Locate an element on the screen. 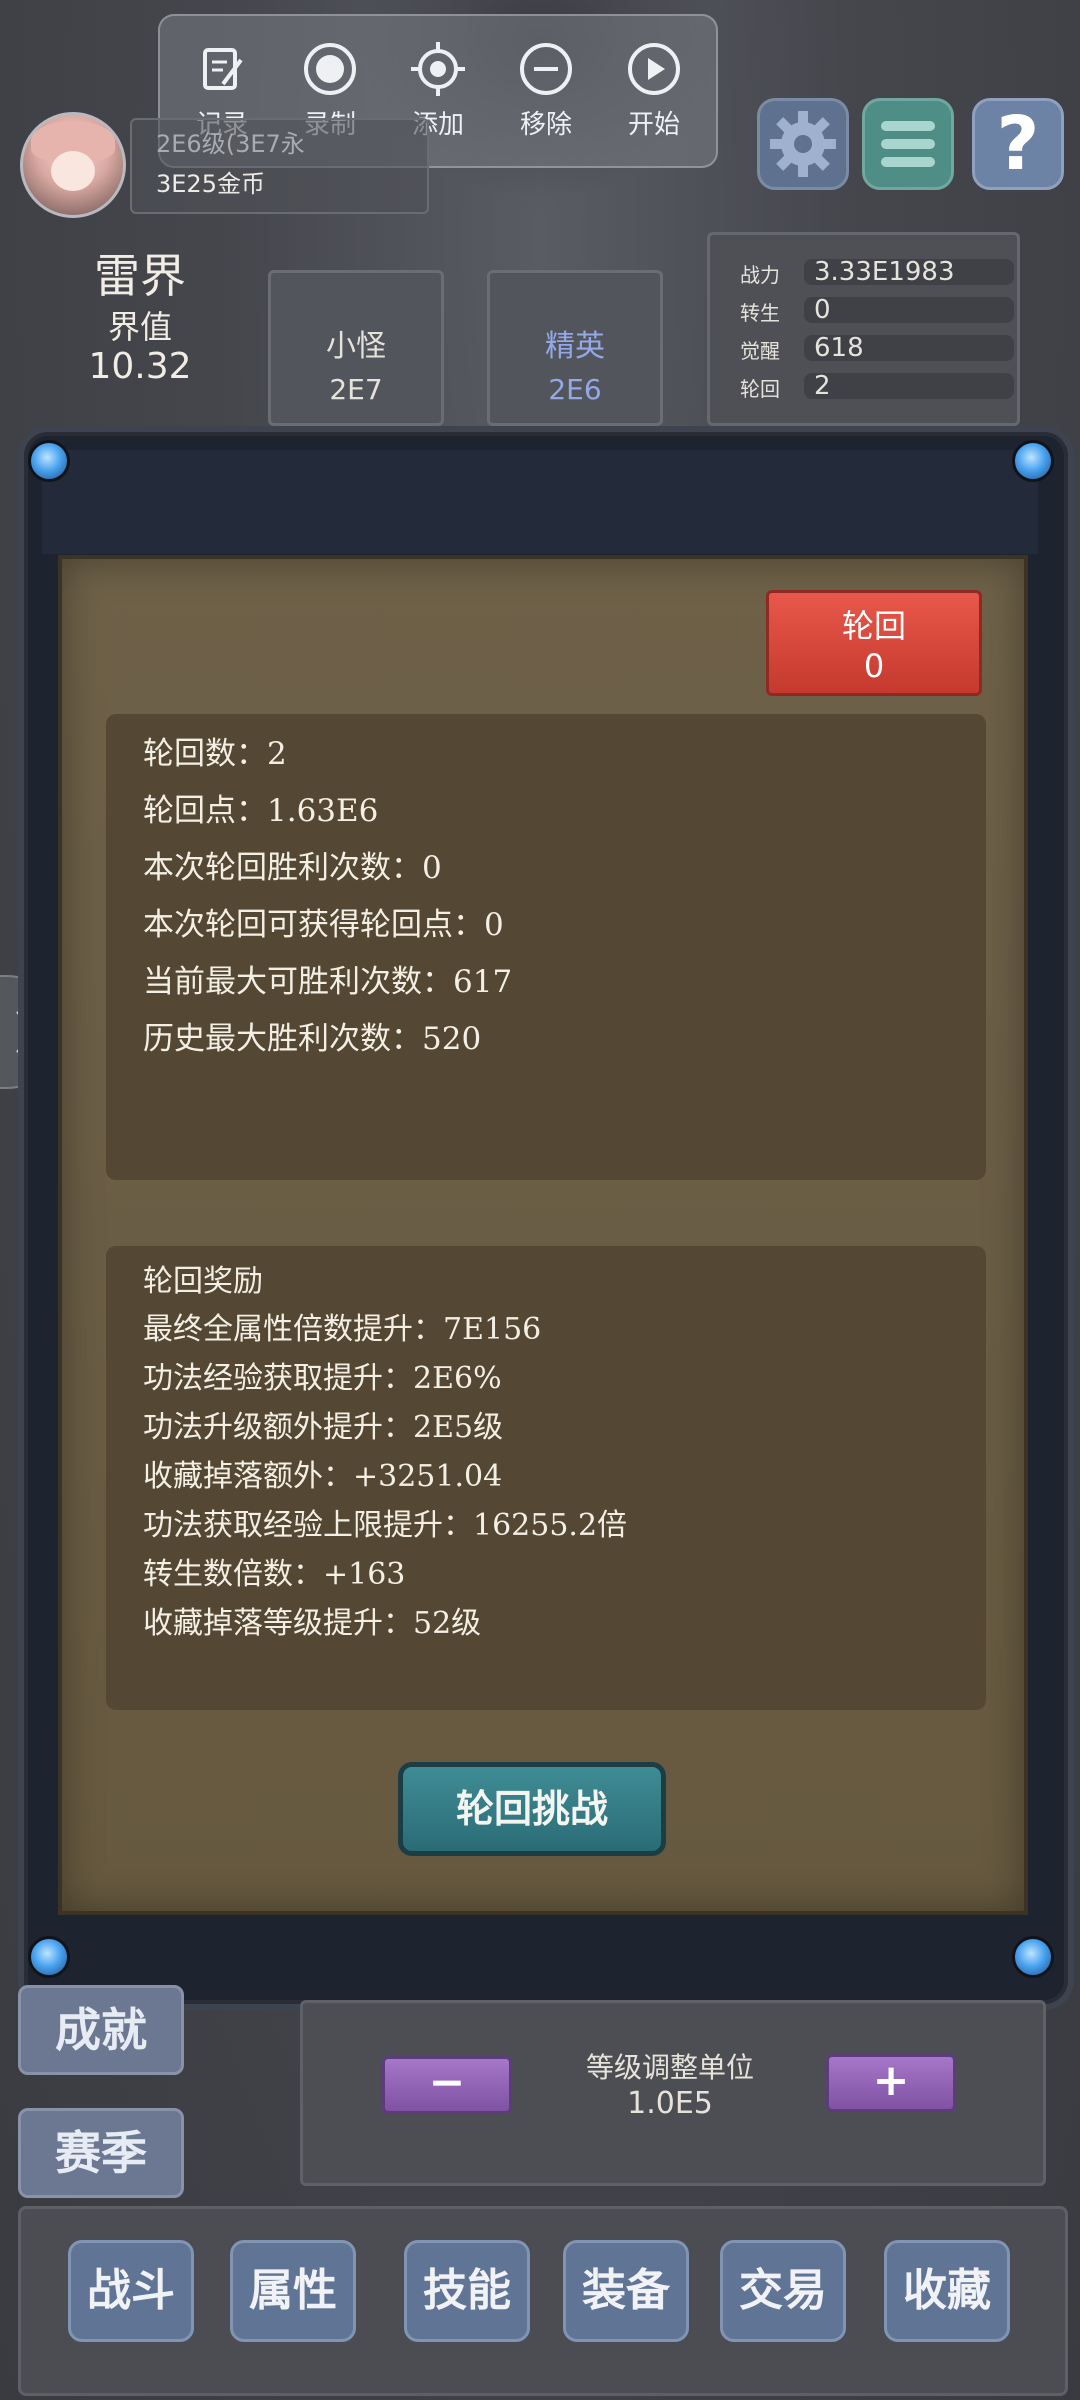 This screenshot has height=2400, width=1080. stats-panel: 战力 3.33E1983 转生 0 觉醒 618 轮回 2 is located at coordinates (863, 329).